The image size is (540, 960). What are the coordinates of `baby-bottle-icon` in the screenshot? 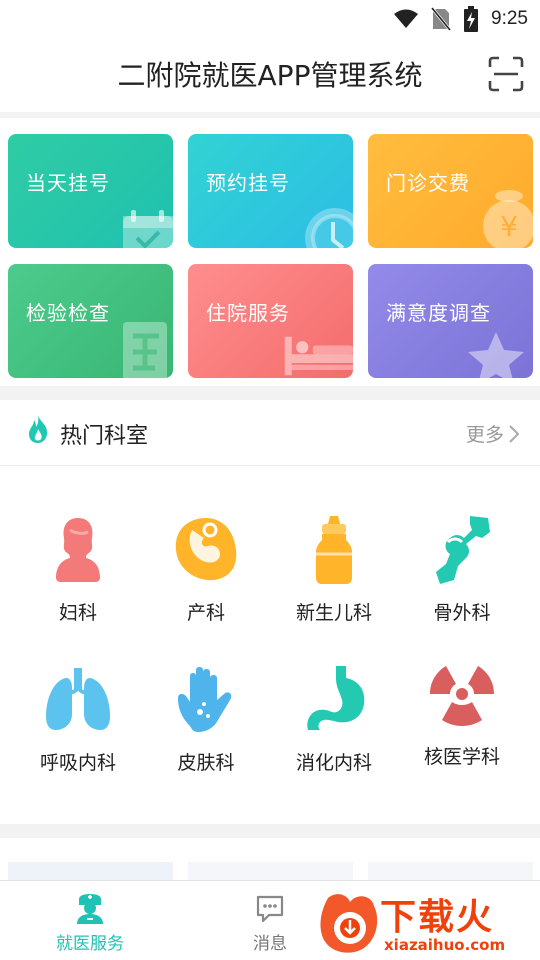 It's located at (334, 550).